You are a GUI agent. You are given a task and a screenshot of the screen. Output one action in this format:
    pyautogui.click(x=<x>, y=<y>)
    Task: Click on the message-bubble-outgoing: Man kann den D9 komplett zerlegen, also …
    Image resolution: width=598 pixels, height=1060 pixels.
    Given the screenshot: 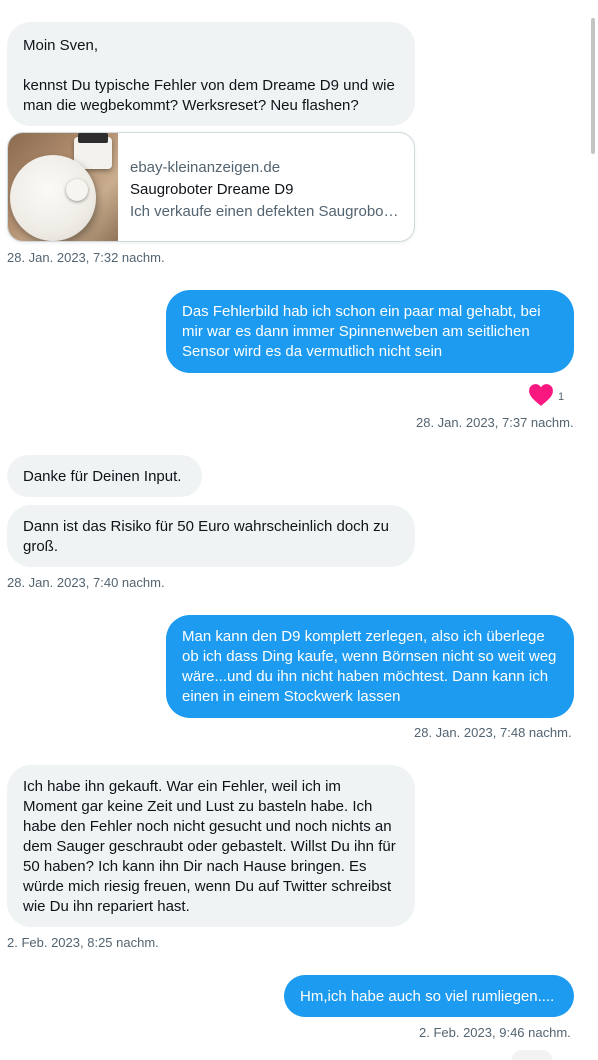 What is the action you would take?
    pyautogui.click(x=370, y=666)
    